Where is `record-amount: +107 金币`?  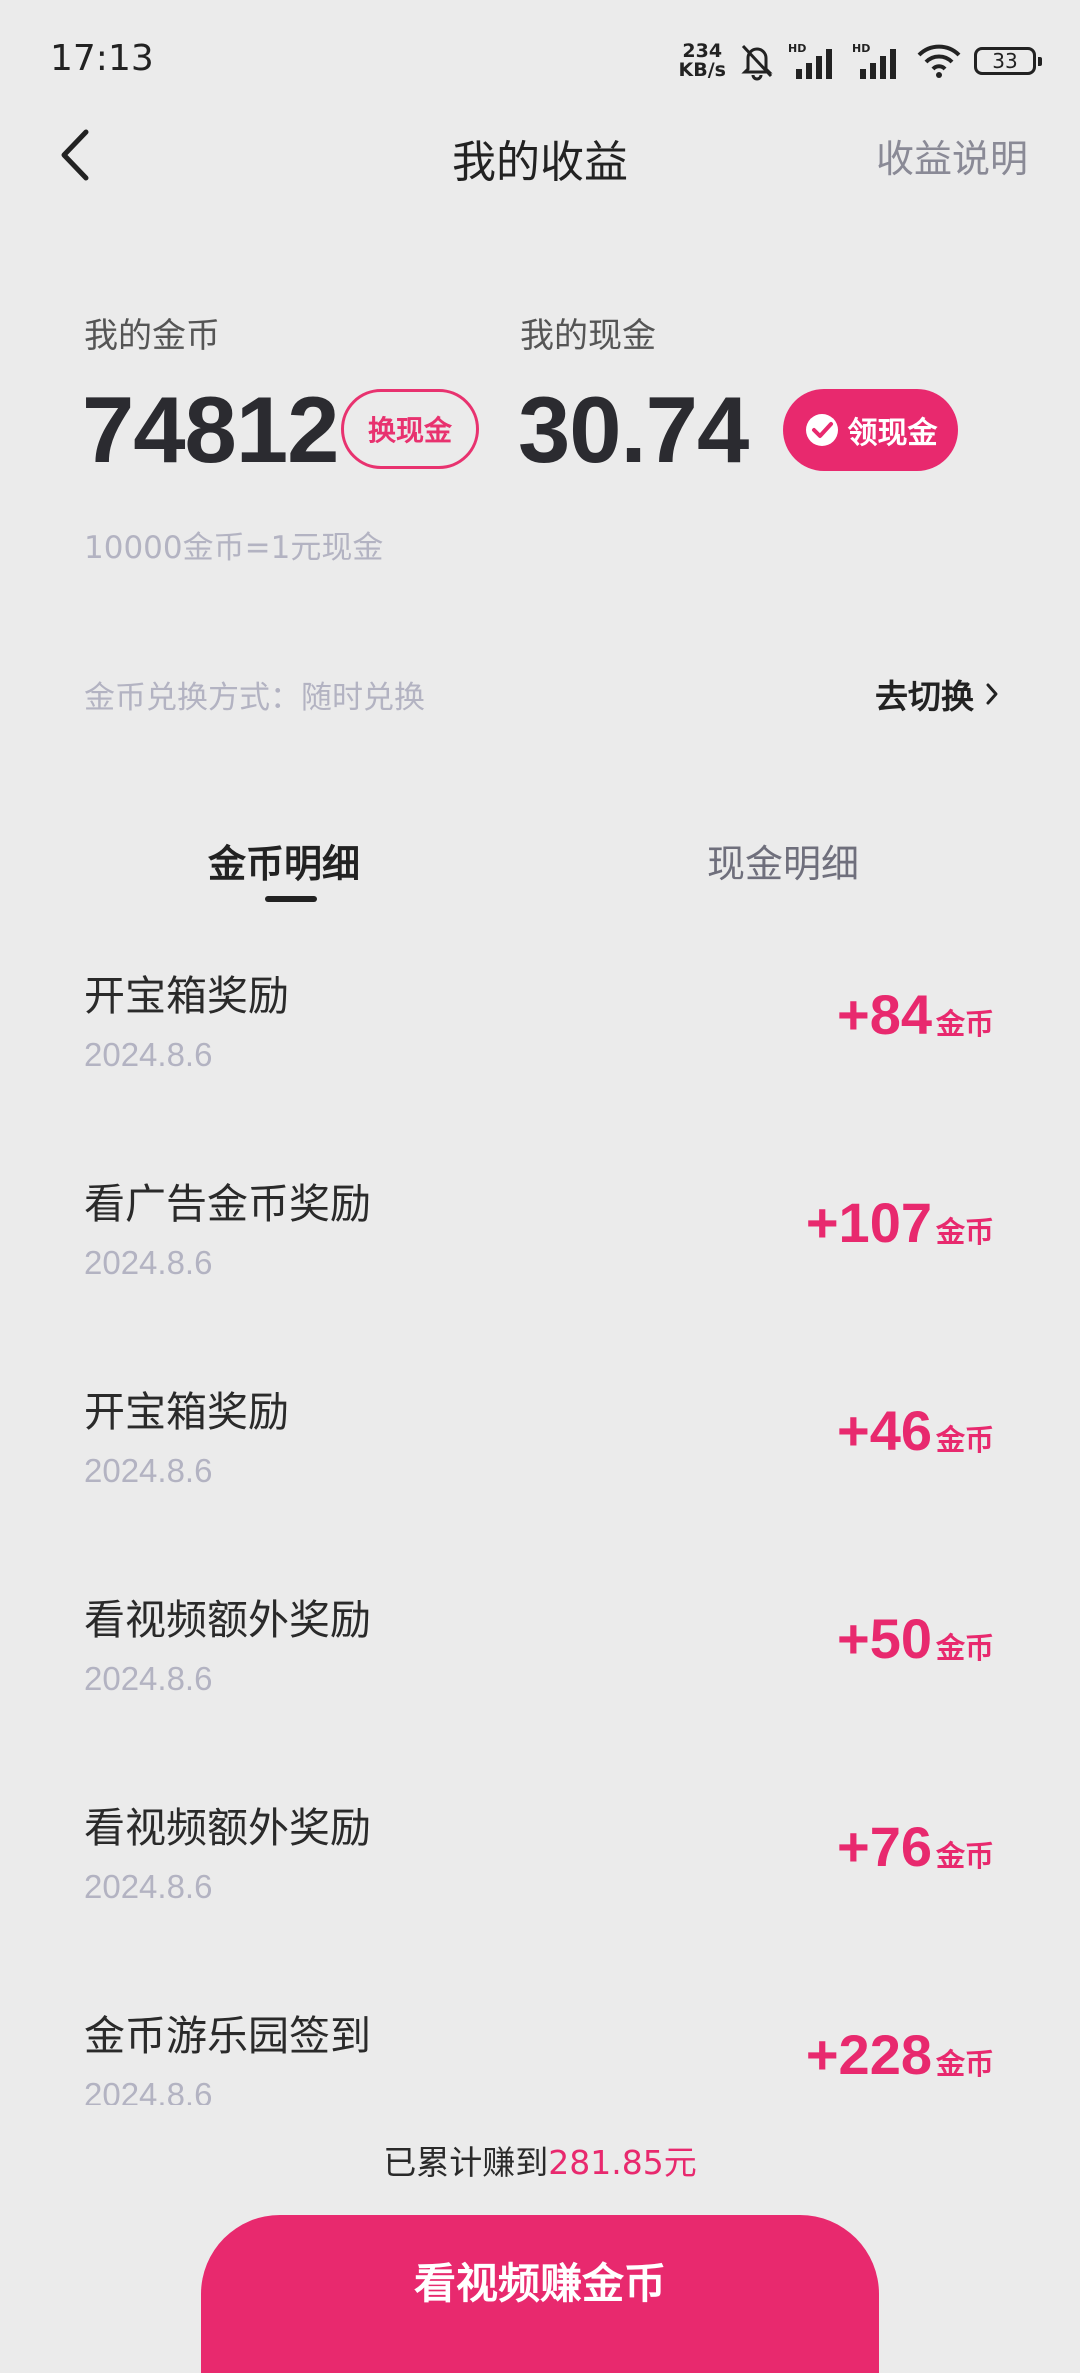
record-amount: +107 金币 is located at coordinates (900, 1222).